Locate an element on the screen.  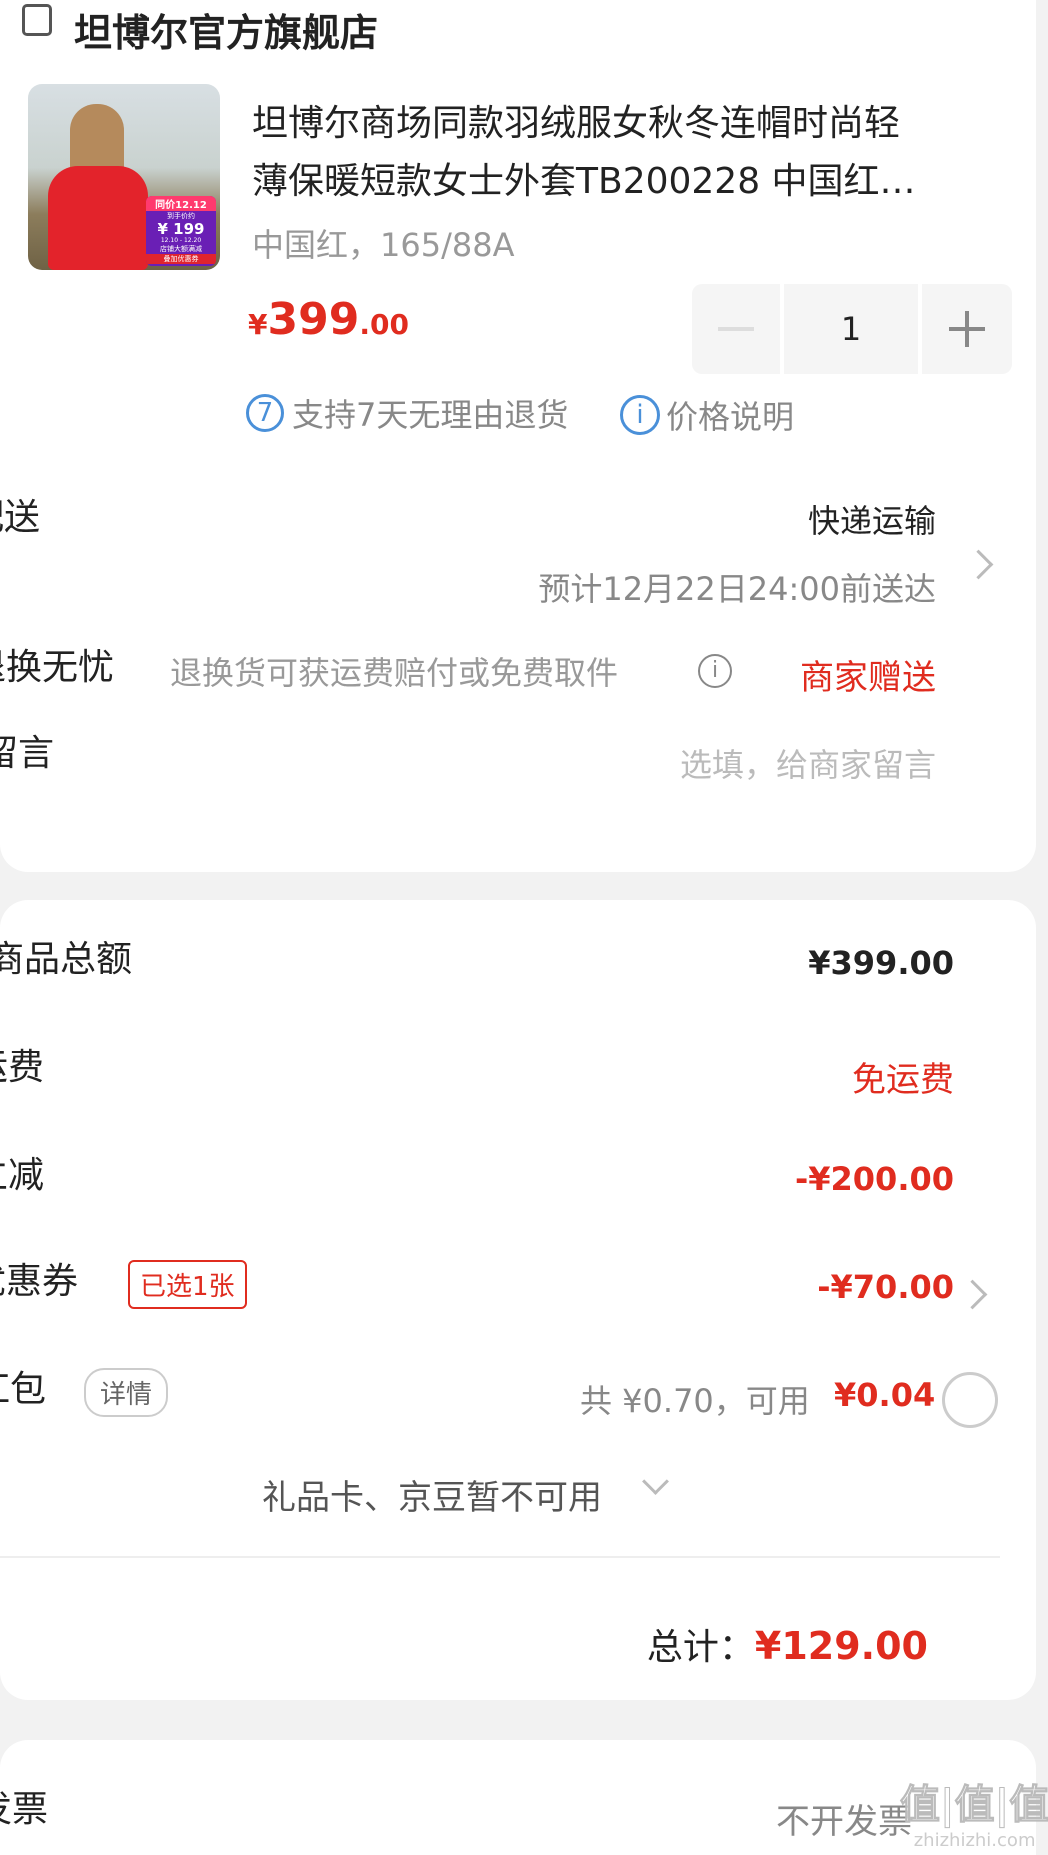
redpacket-total: 共 ¥0.70，可用 is located at coordinates (695, 1401).